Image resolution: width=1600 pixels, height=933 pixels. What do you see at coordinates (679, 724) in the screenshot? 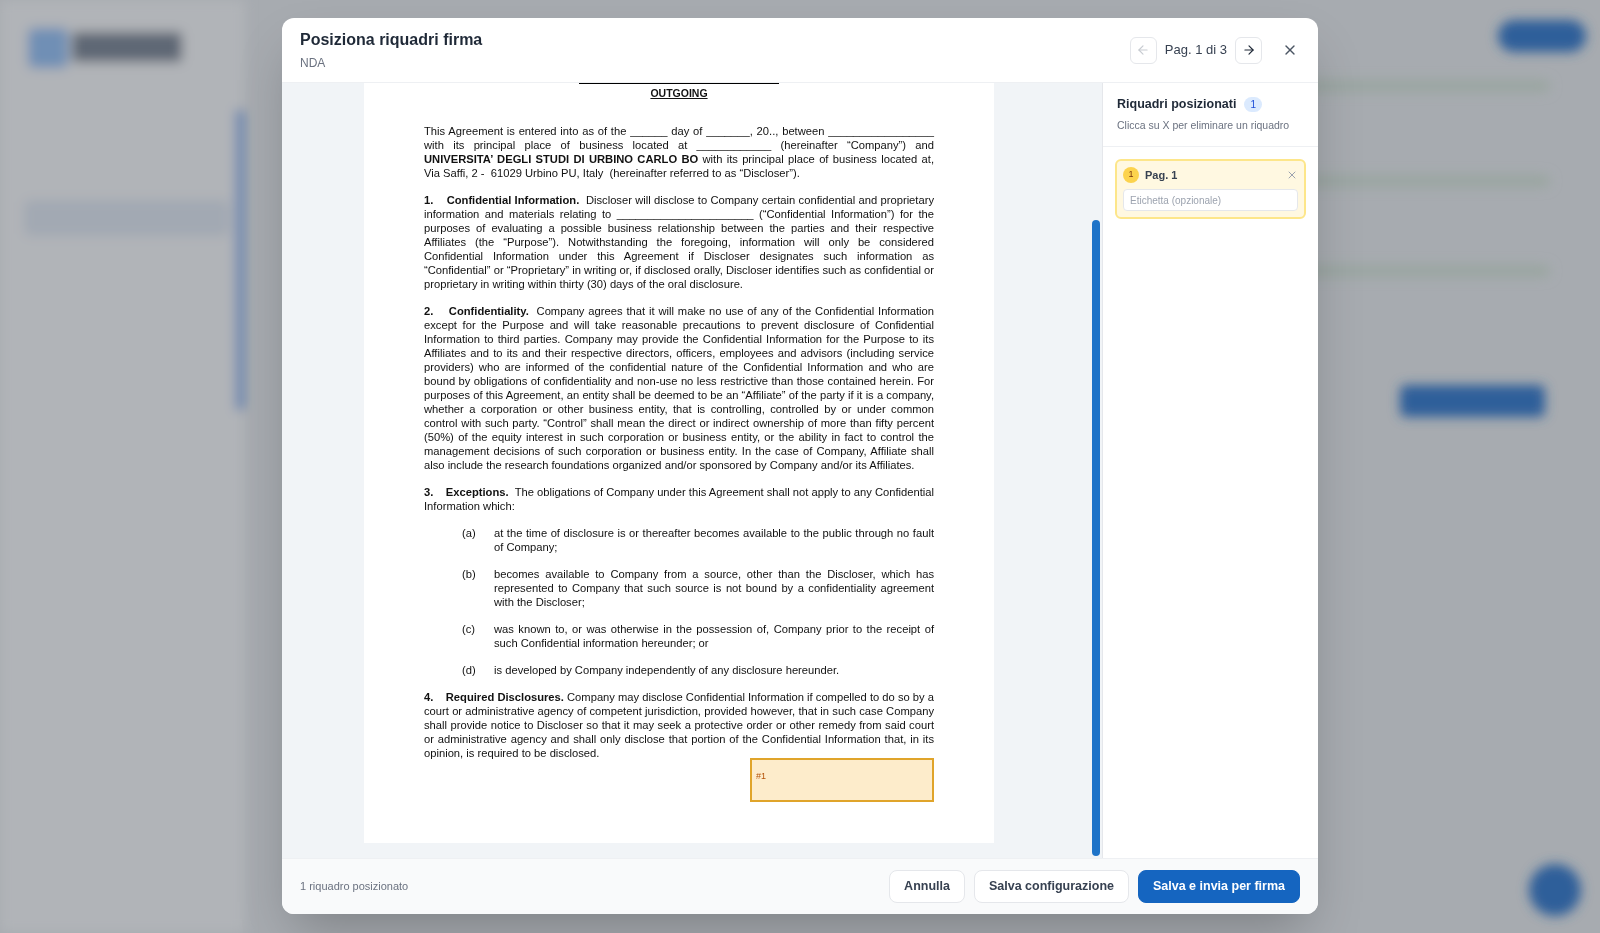
I see `document-paragraph: 4. Required Disclosures. Company may disclose Confidential Information if compelled to do so by a court or administrative agency of competent jurisdiction, provided however, that in such case Company shall provide notice to Discloser so that it may seek a protective order or other remedy from said court or administrative agency and shall only disclose that portion of the Confidential Information that, in its opinion, is required to be disclosed.` at bounding box center [679, 724].